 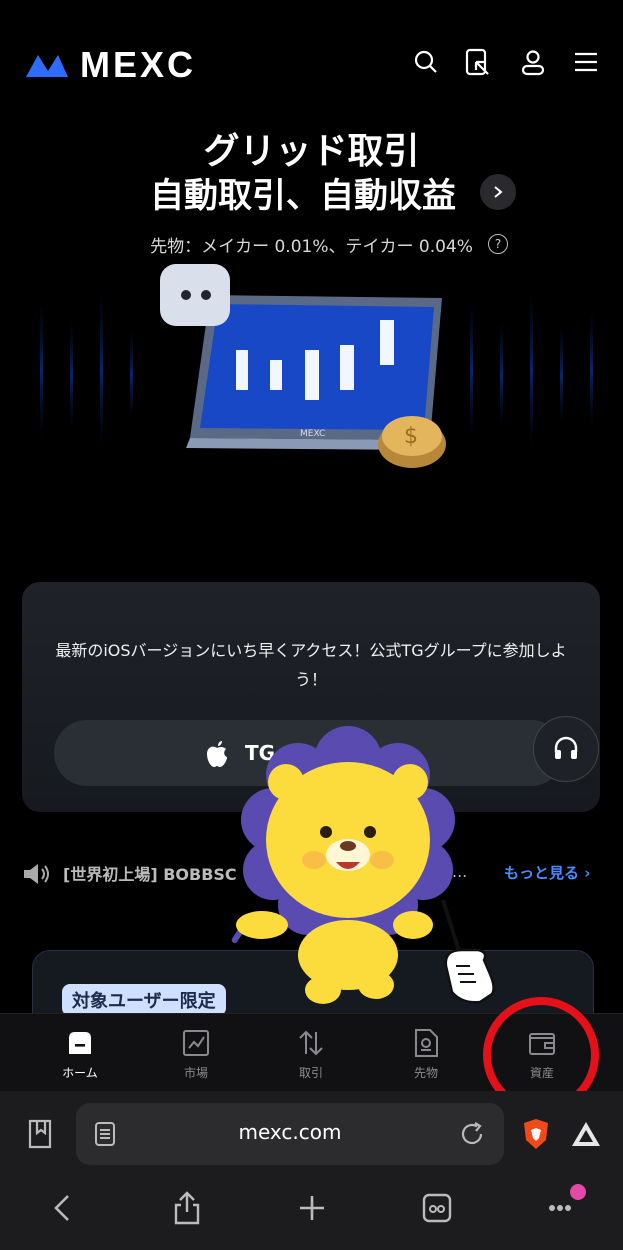 I want to click on back-icon, so click(x=63, y=1208).